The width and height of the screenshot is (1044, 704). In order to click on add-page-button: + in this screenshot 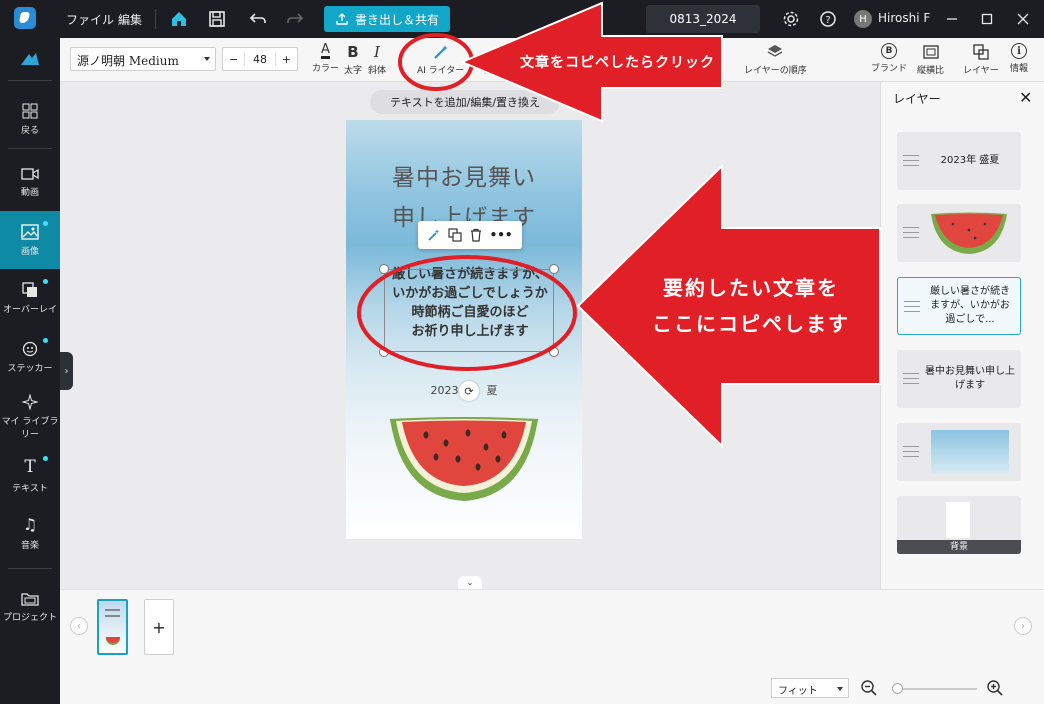, I will do `click(159, 627)`.